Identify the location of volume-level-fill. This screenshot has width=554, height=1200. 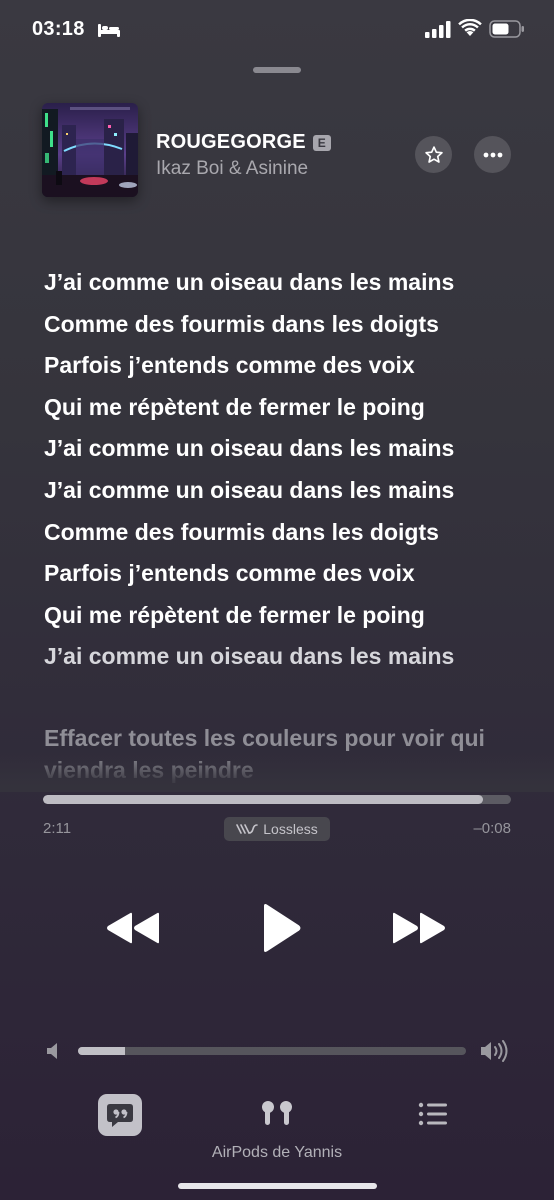
(101, 1051).